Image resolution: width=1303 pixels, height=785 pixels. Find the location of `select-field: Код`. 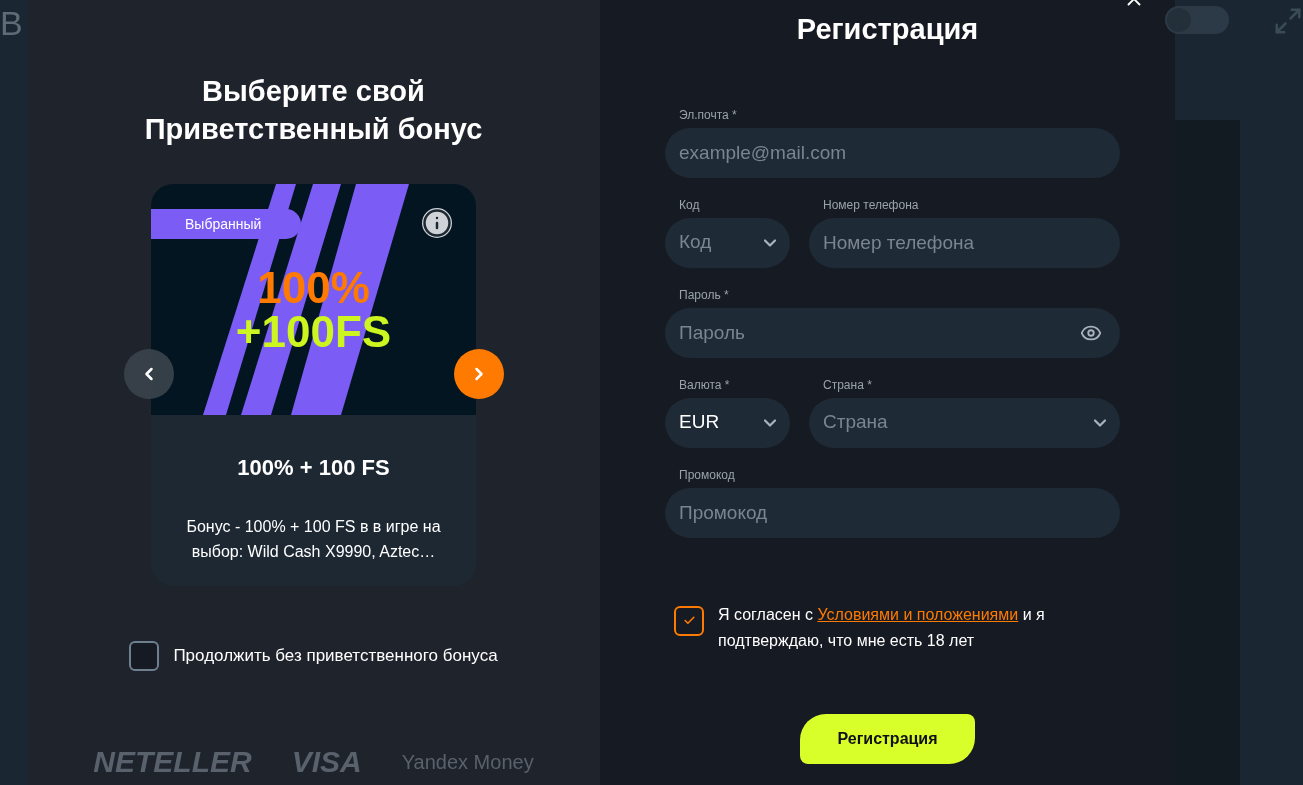

select-field: Код is located at coordinates (727, 242).